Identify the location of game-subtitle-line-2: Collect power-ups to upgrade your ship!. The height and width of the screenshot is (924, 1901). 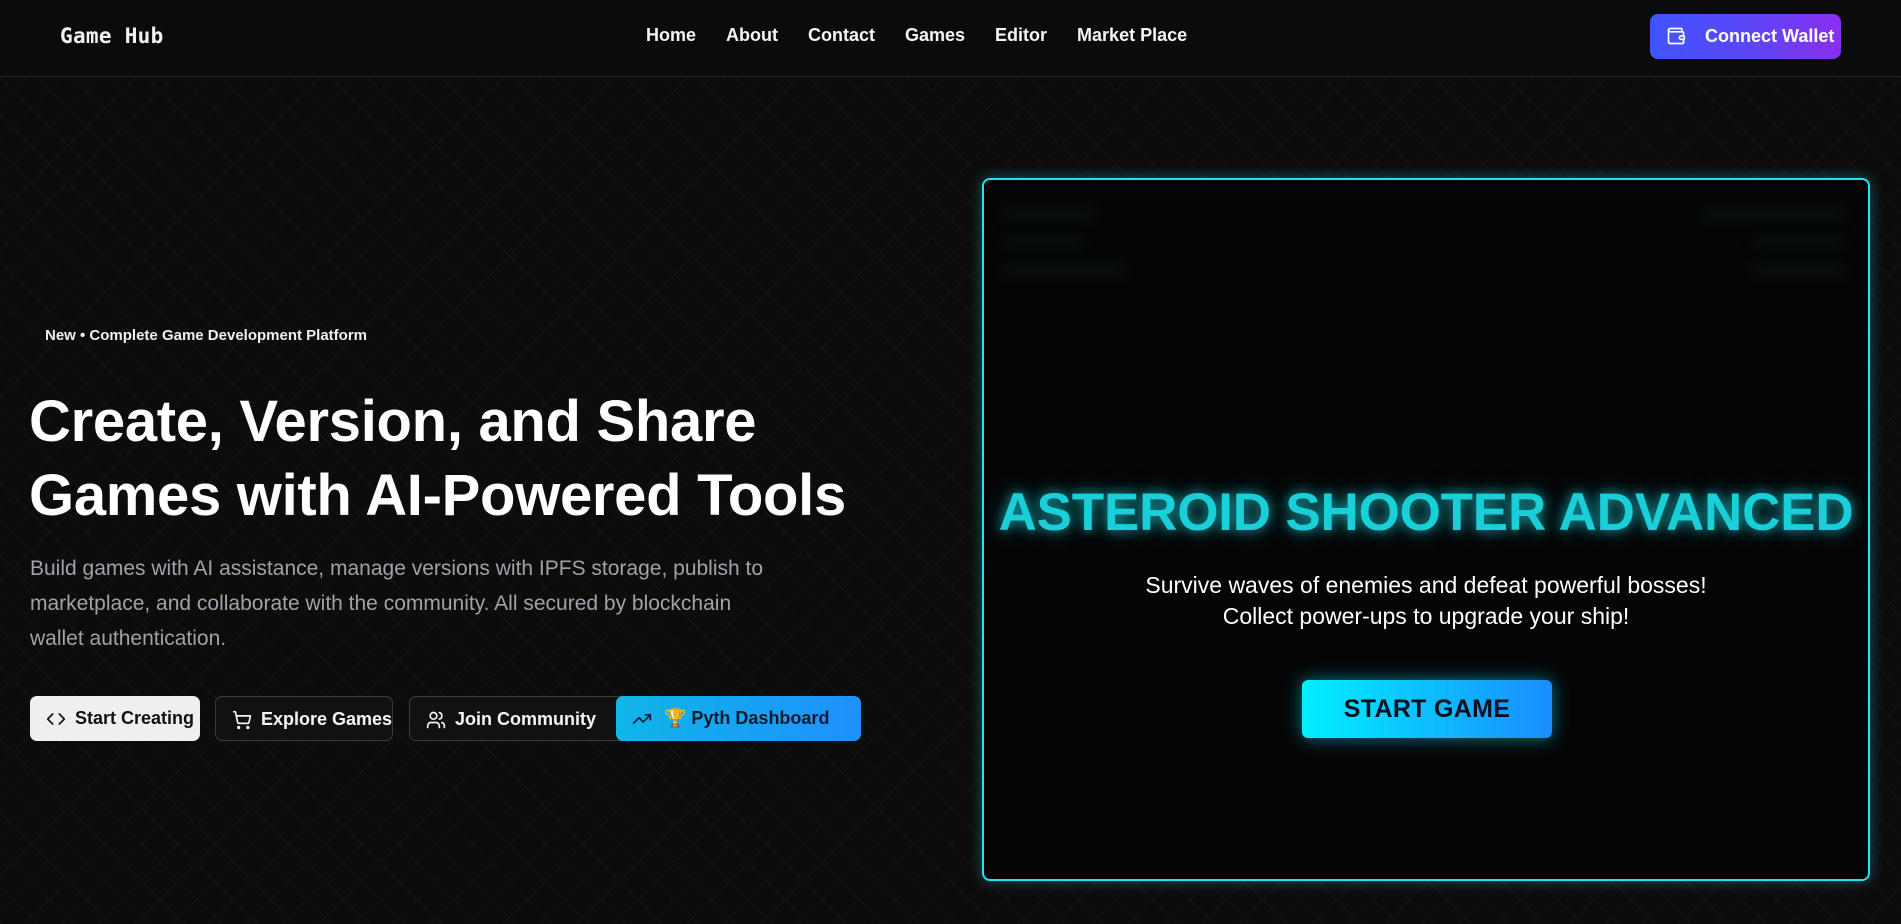
(1426, 616).